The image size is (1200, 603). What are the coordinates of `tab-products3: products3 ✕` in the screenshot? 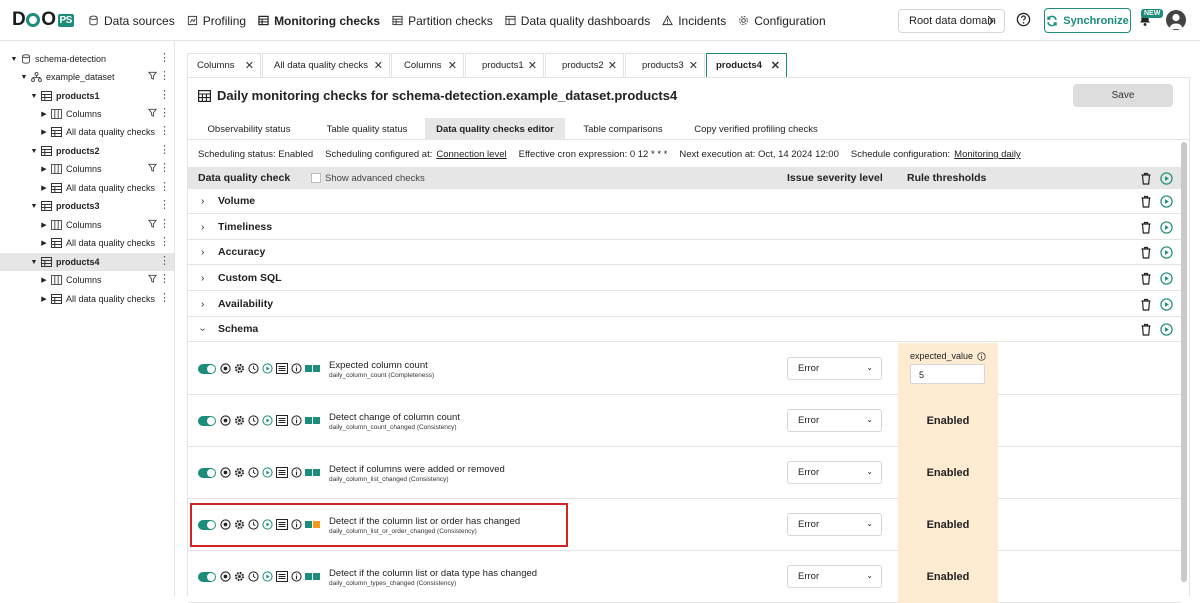 It's located at (665, 65).